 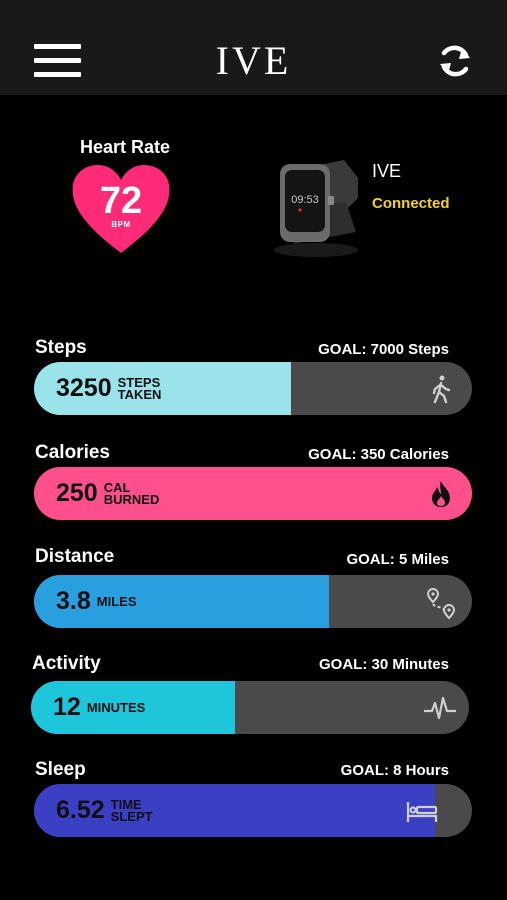 What do you see at coordinates (67, 707) in the screenshot?
I see `activity-value: 12` at bounding box center [67, 707].